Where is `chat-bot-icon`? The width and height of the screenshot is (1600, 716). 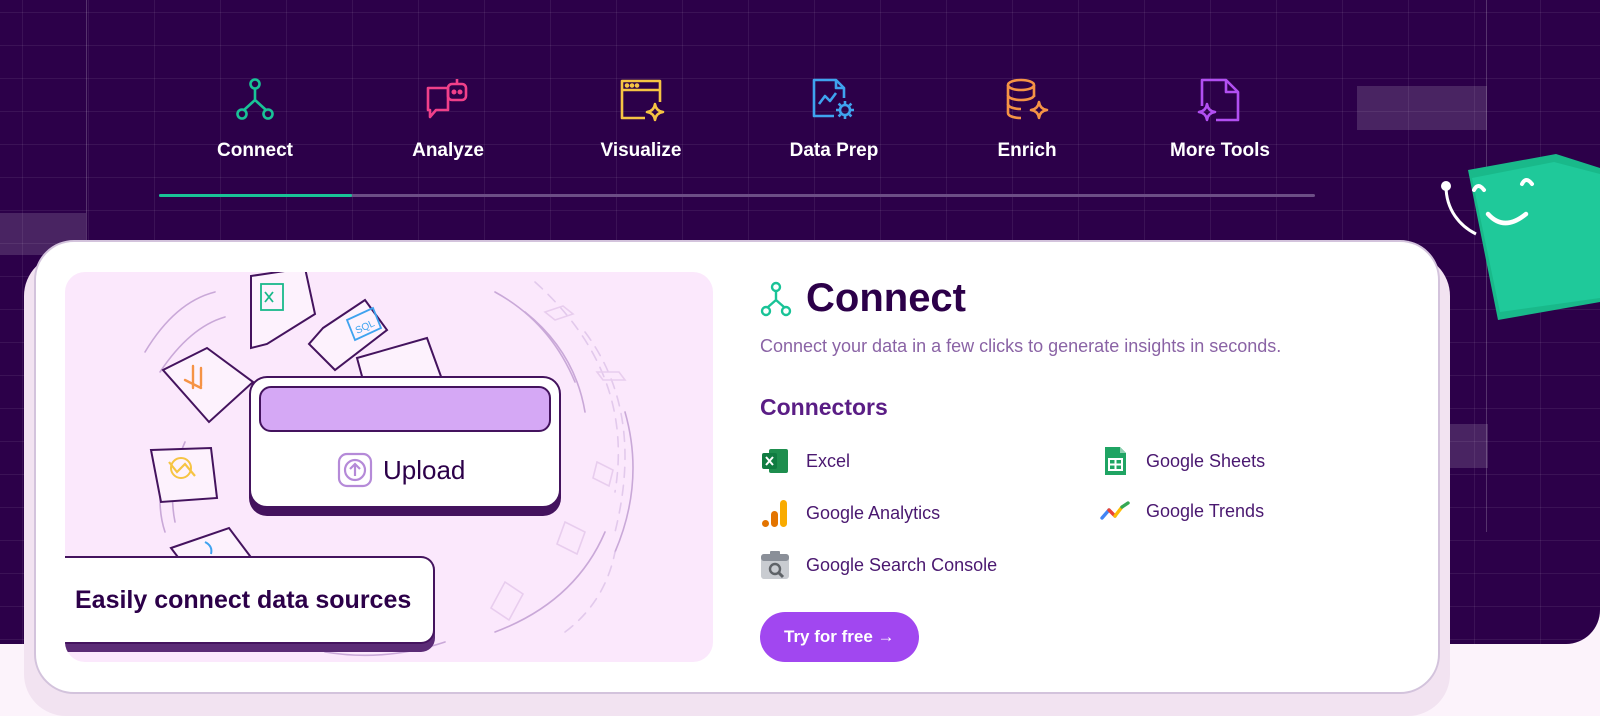 chat-bot-icon is located at coordinates (447, 99).